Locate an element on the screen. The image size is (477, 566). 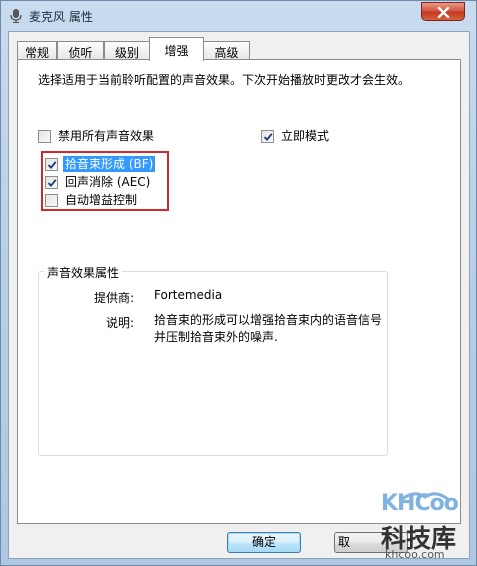
ok-button: 确定 is located at coordinates (264, 542).